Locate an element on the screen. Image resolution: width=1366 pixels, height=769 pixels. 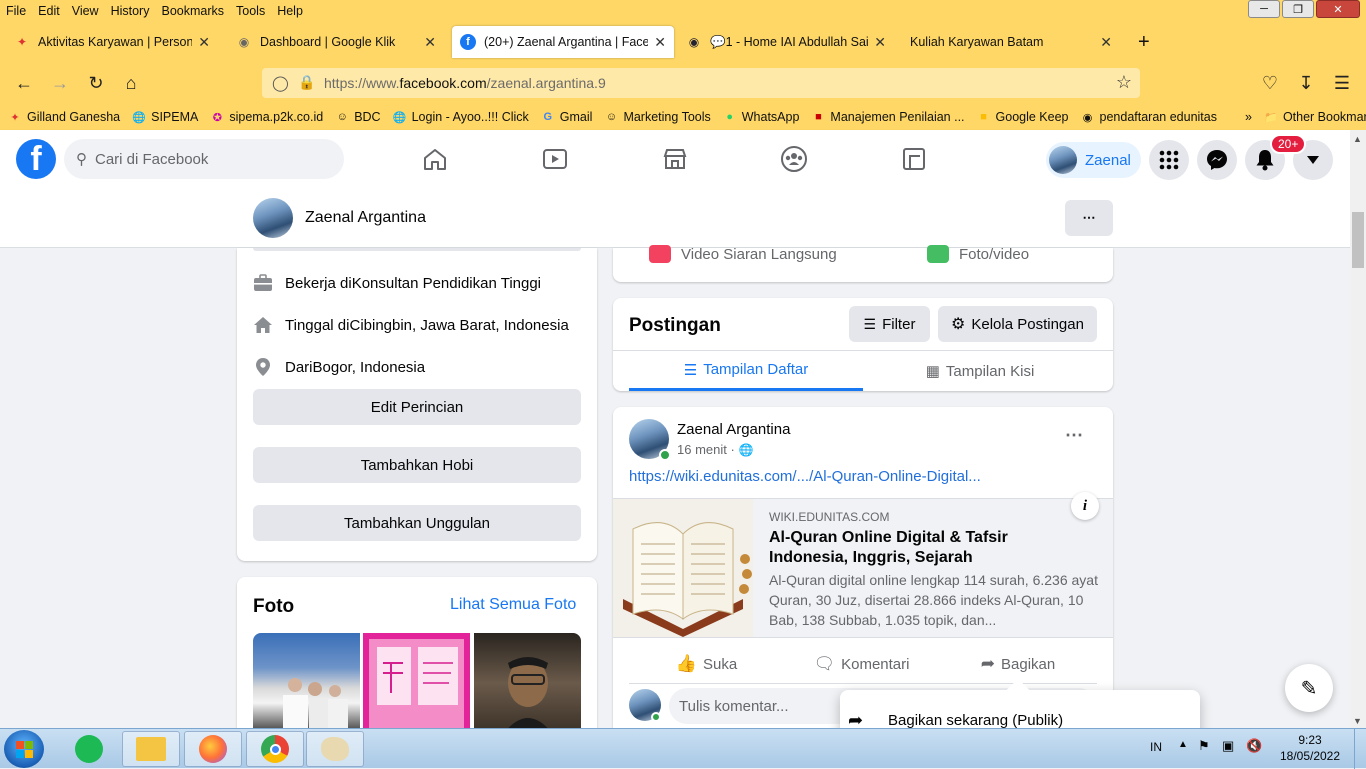
tab-aktivitas: ✦ Aktivitas Karyawan | Personalia ✕ is located at coordinates (112, 42).